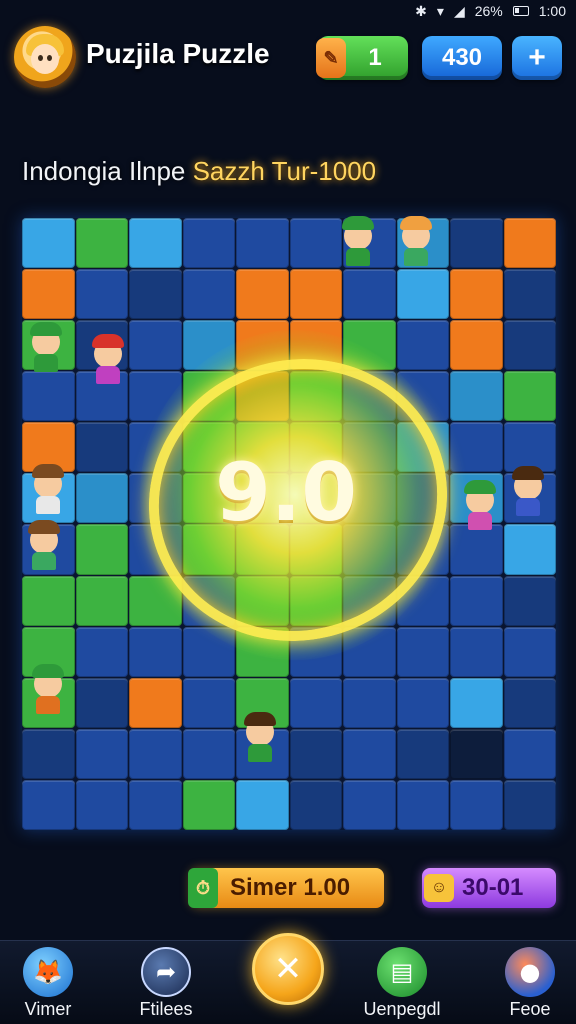 The width and height of the screenshot is (576, 1024). I want to click on hint-counter-button: ✎ 1, so click(362, 58).